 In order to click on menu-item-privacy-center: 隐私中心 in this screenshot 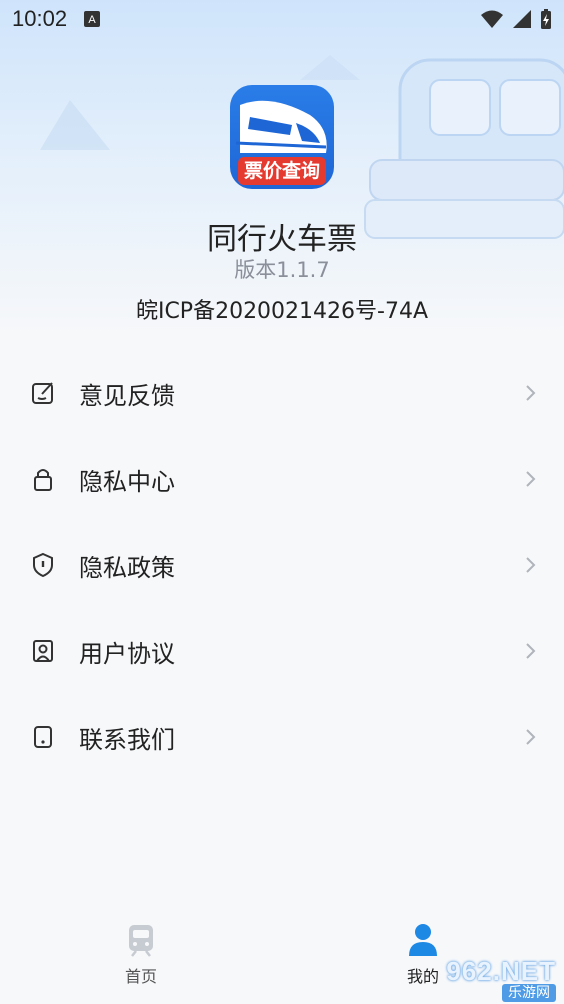, I will do `click(282, 479)`.